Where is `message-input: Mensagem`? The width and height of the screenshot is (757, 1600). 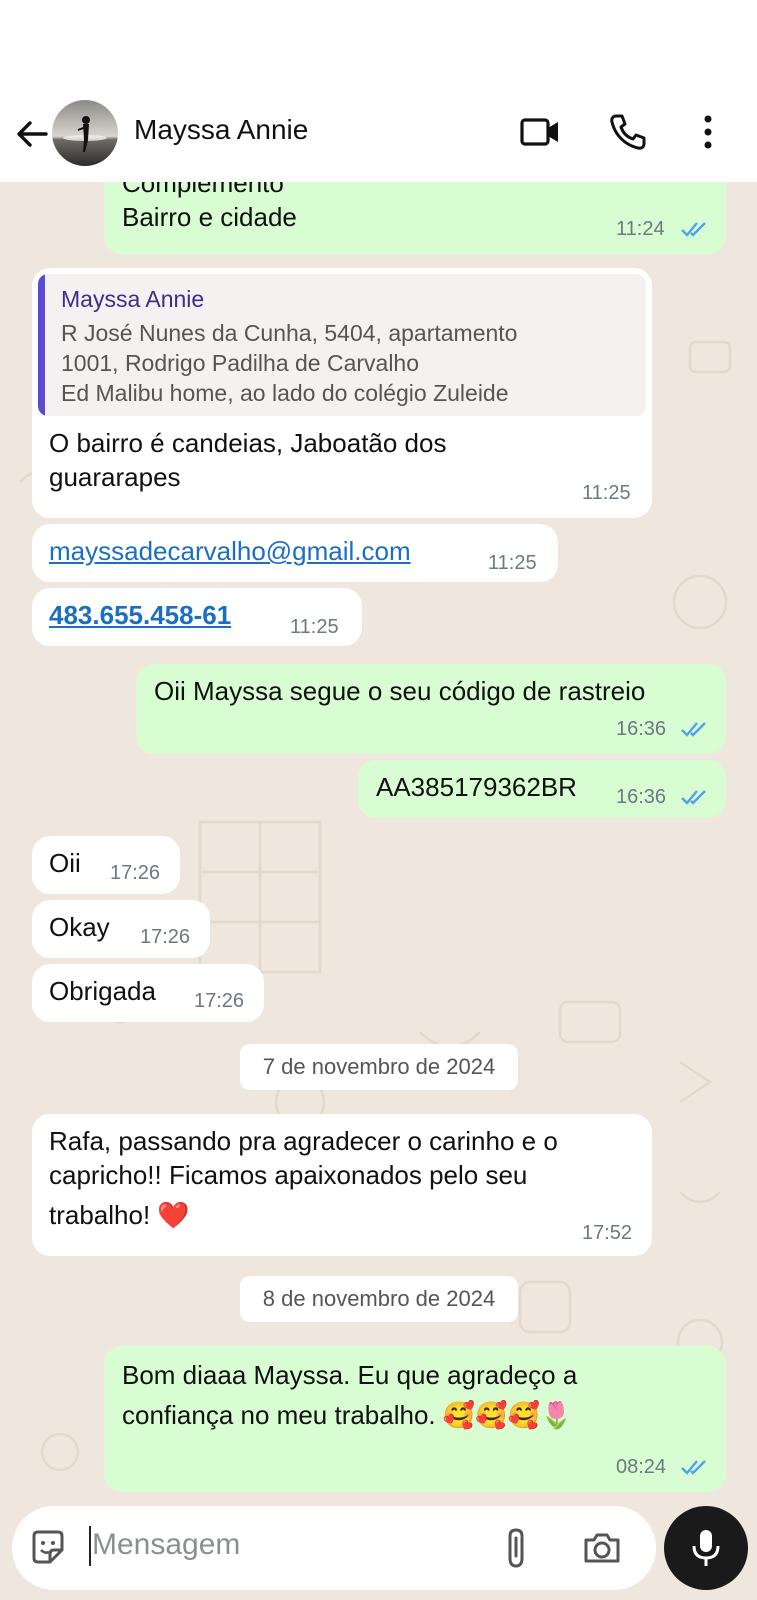 message-input: Mensagem is located at coordinates (166, 1545).